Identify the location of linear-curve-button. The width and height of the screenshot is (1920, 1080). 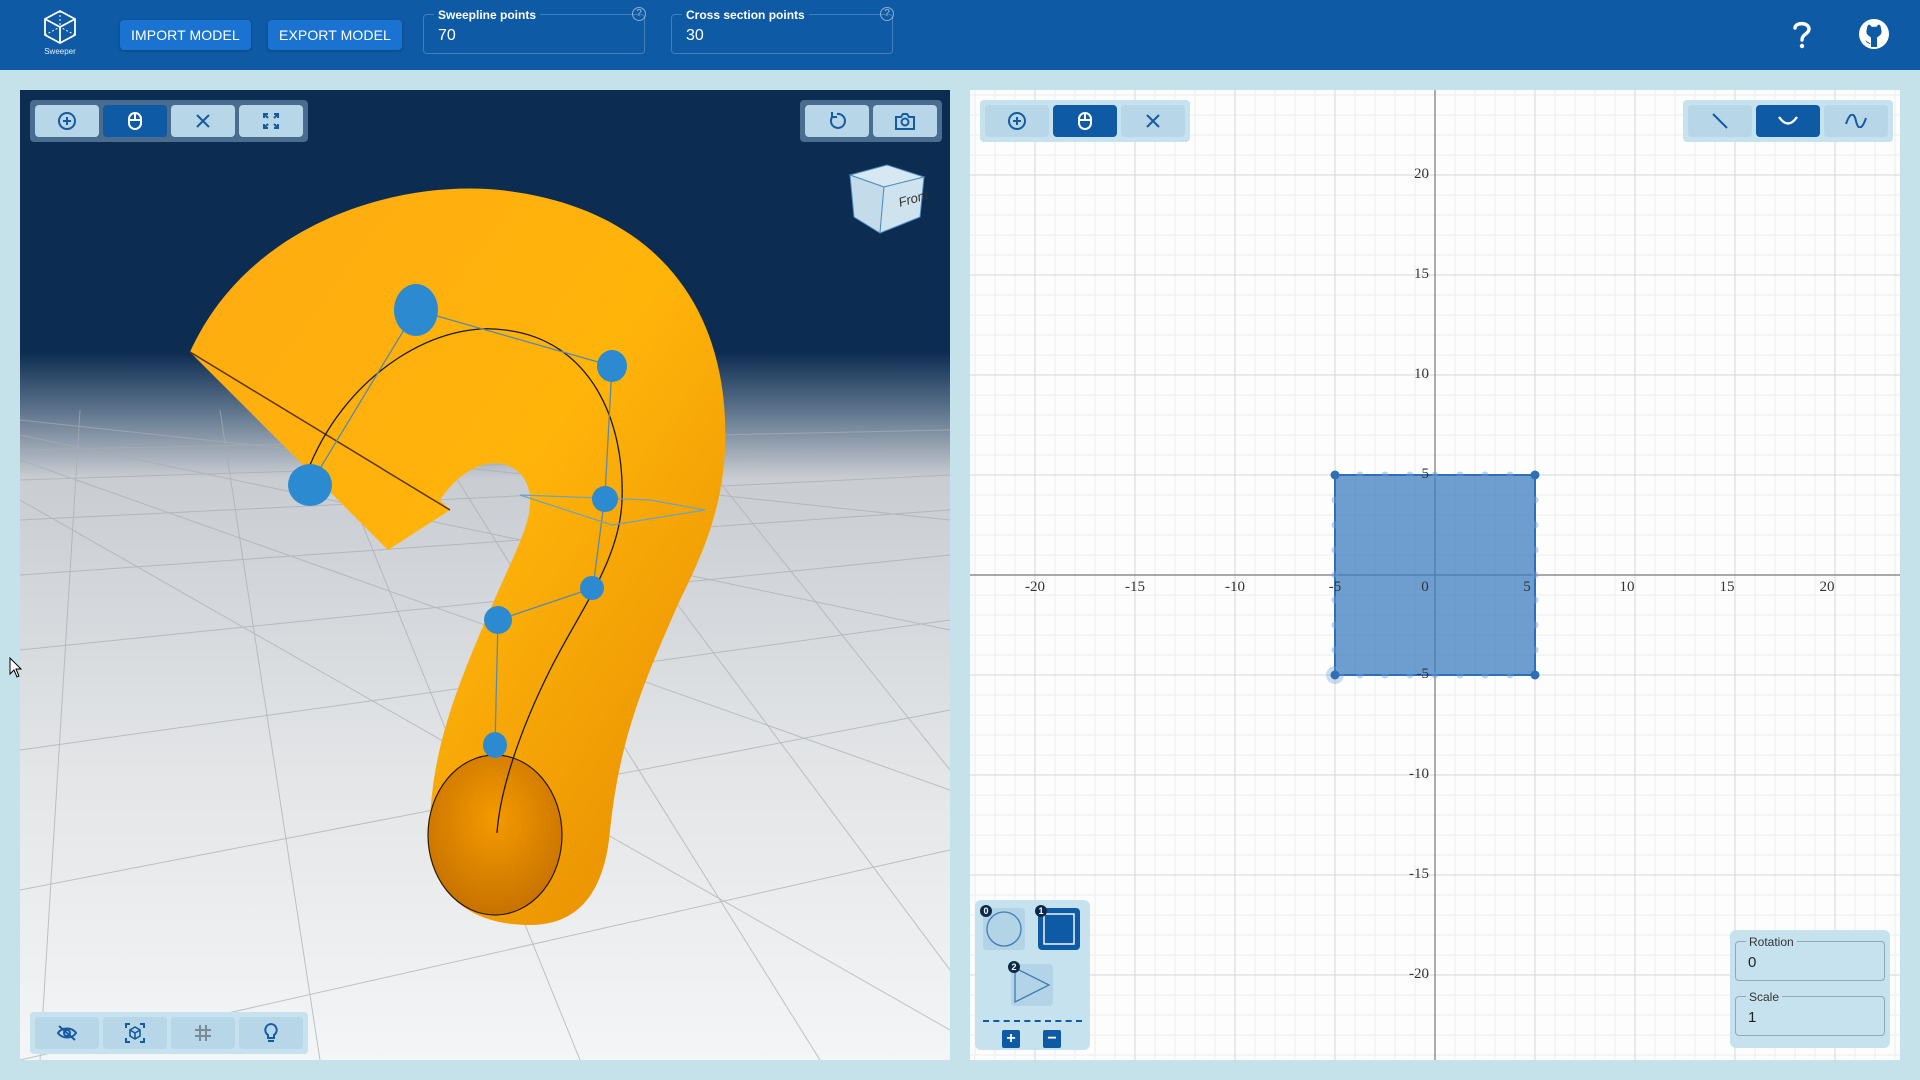
(1720, 121).